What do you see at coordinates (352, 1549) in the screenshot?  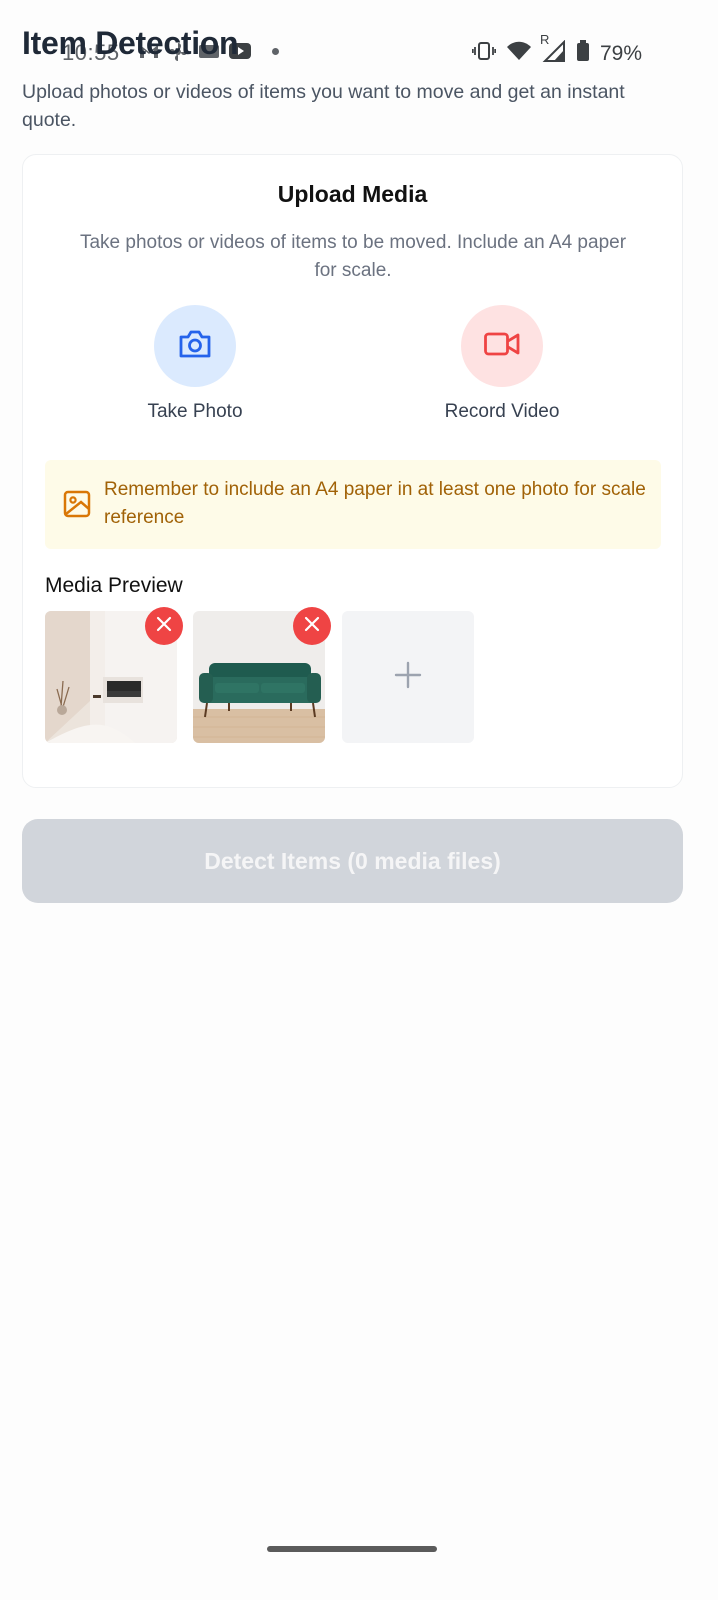 I see `home-indicator` at bounding box center [352, 1549].